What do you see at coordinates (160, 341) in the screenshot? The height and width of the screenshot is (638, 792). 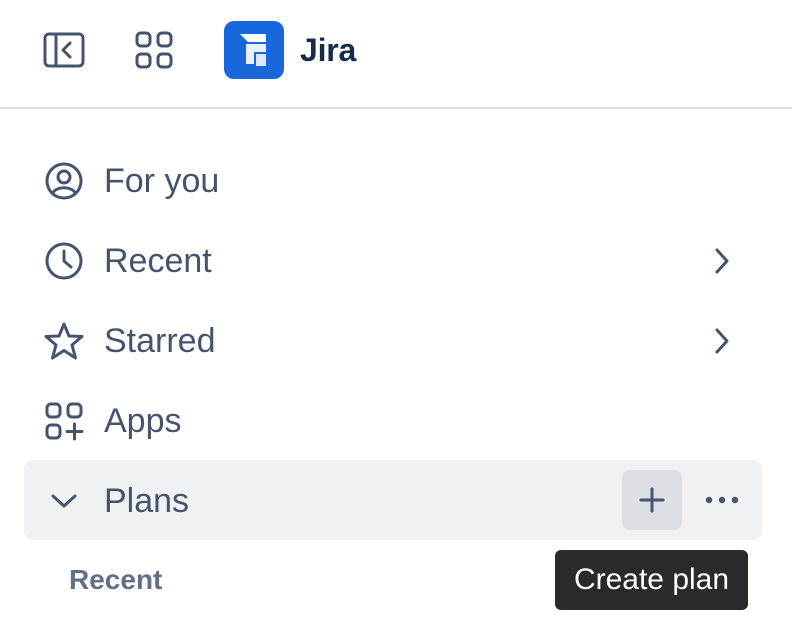 I see `nav-label-starred: Starred` at bounding box center [160, 341].